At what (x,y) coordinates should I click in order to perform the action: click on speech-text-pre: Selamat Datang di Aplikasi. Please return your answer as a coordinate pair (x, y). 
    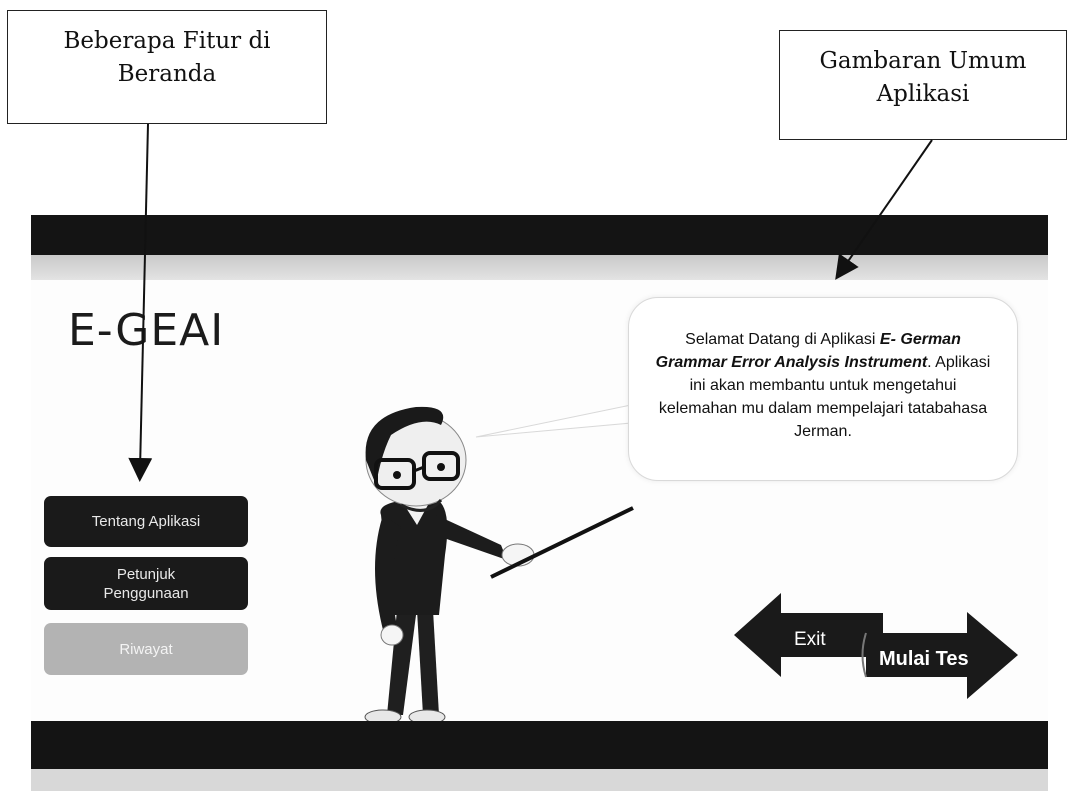
    Looking at the image, I should click on (782, 339).